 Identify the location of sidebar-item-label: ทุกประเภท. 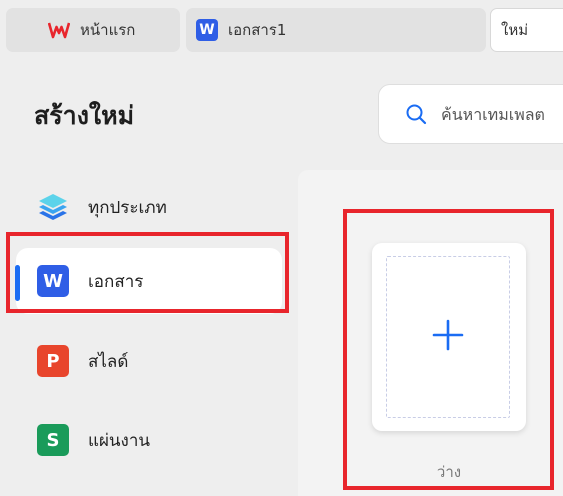
(127, 207).